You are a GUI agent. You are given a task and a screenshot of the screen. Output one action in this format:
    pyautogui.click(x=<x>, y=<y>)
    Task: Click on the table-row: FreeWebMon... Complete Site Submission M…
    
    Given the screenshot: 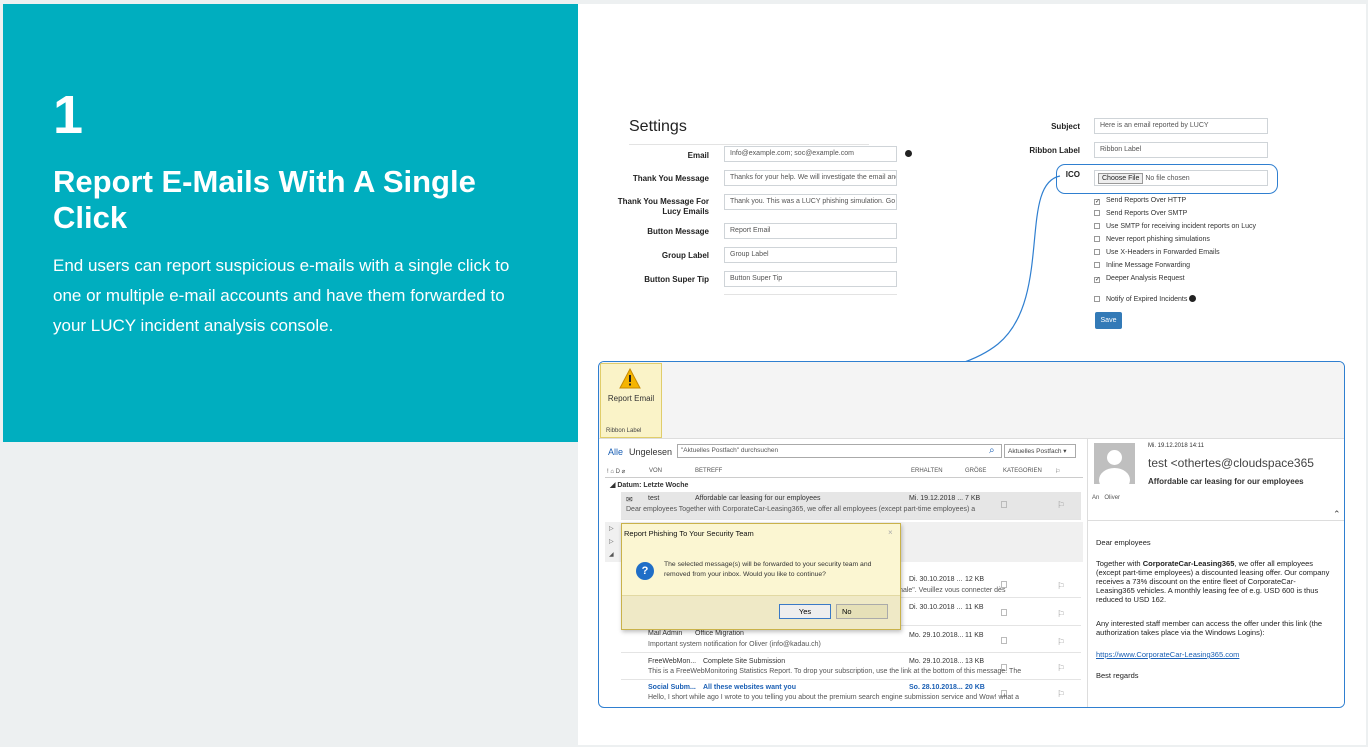 What is the action you would take?
    pyautogui.click(x=851, y=667)
    